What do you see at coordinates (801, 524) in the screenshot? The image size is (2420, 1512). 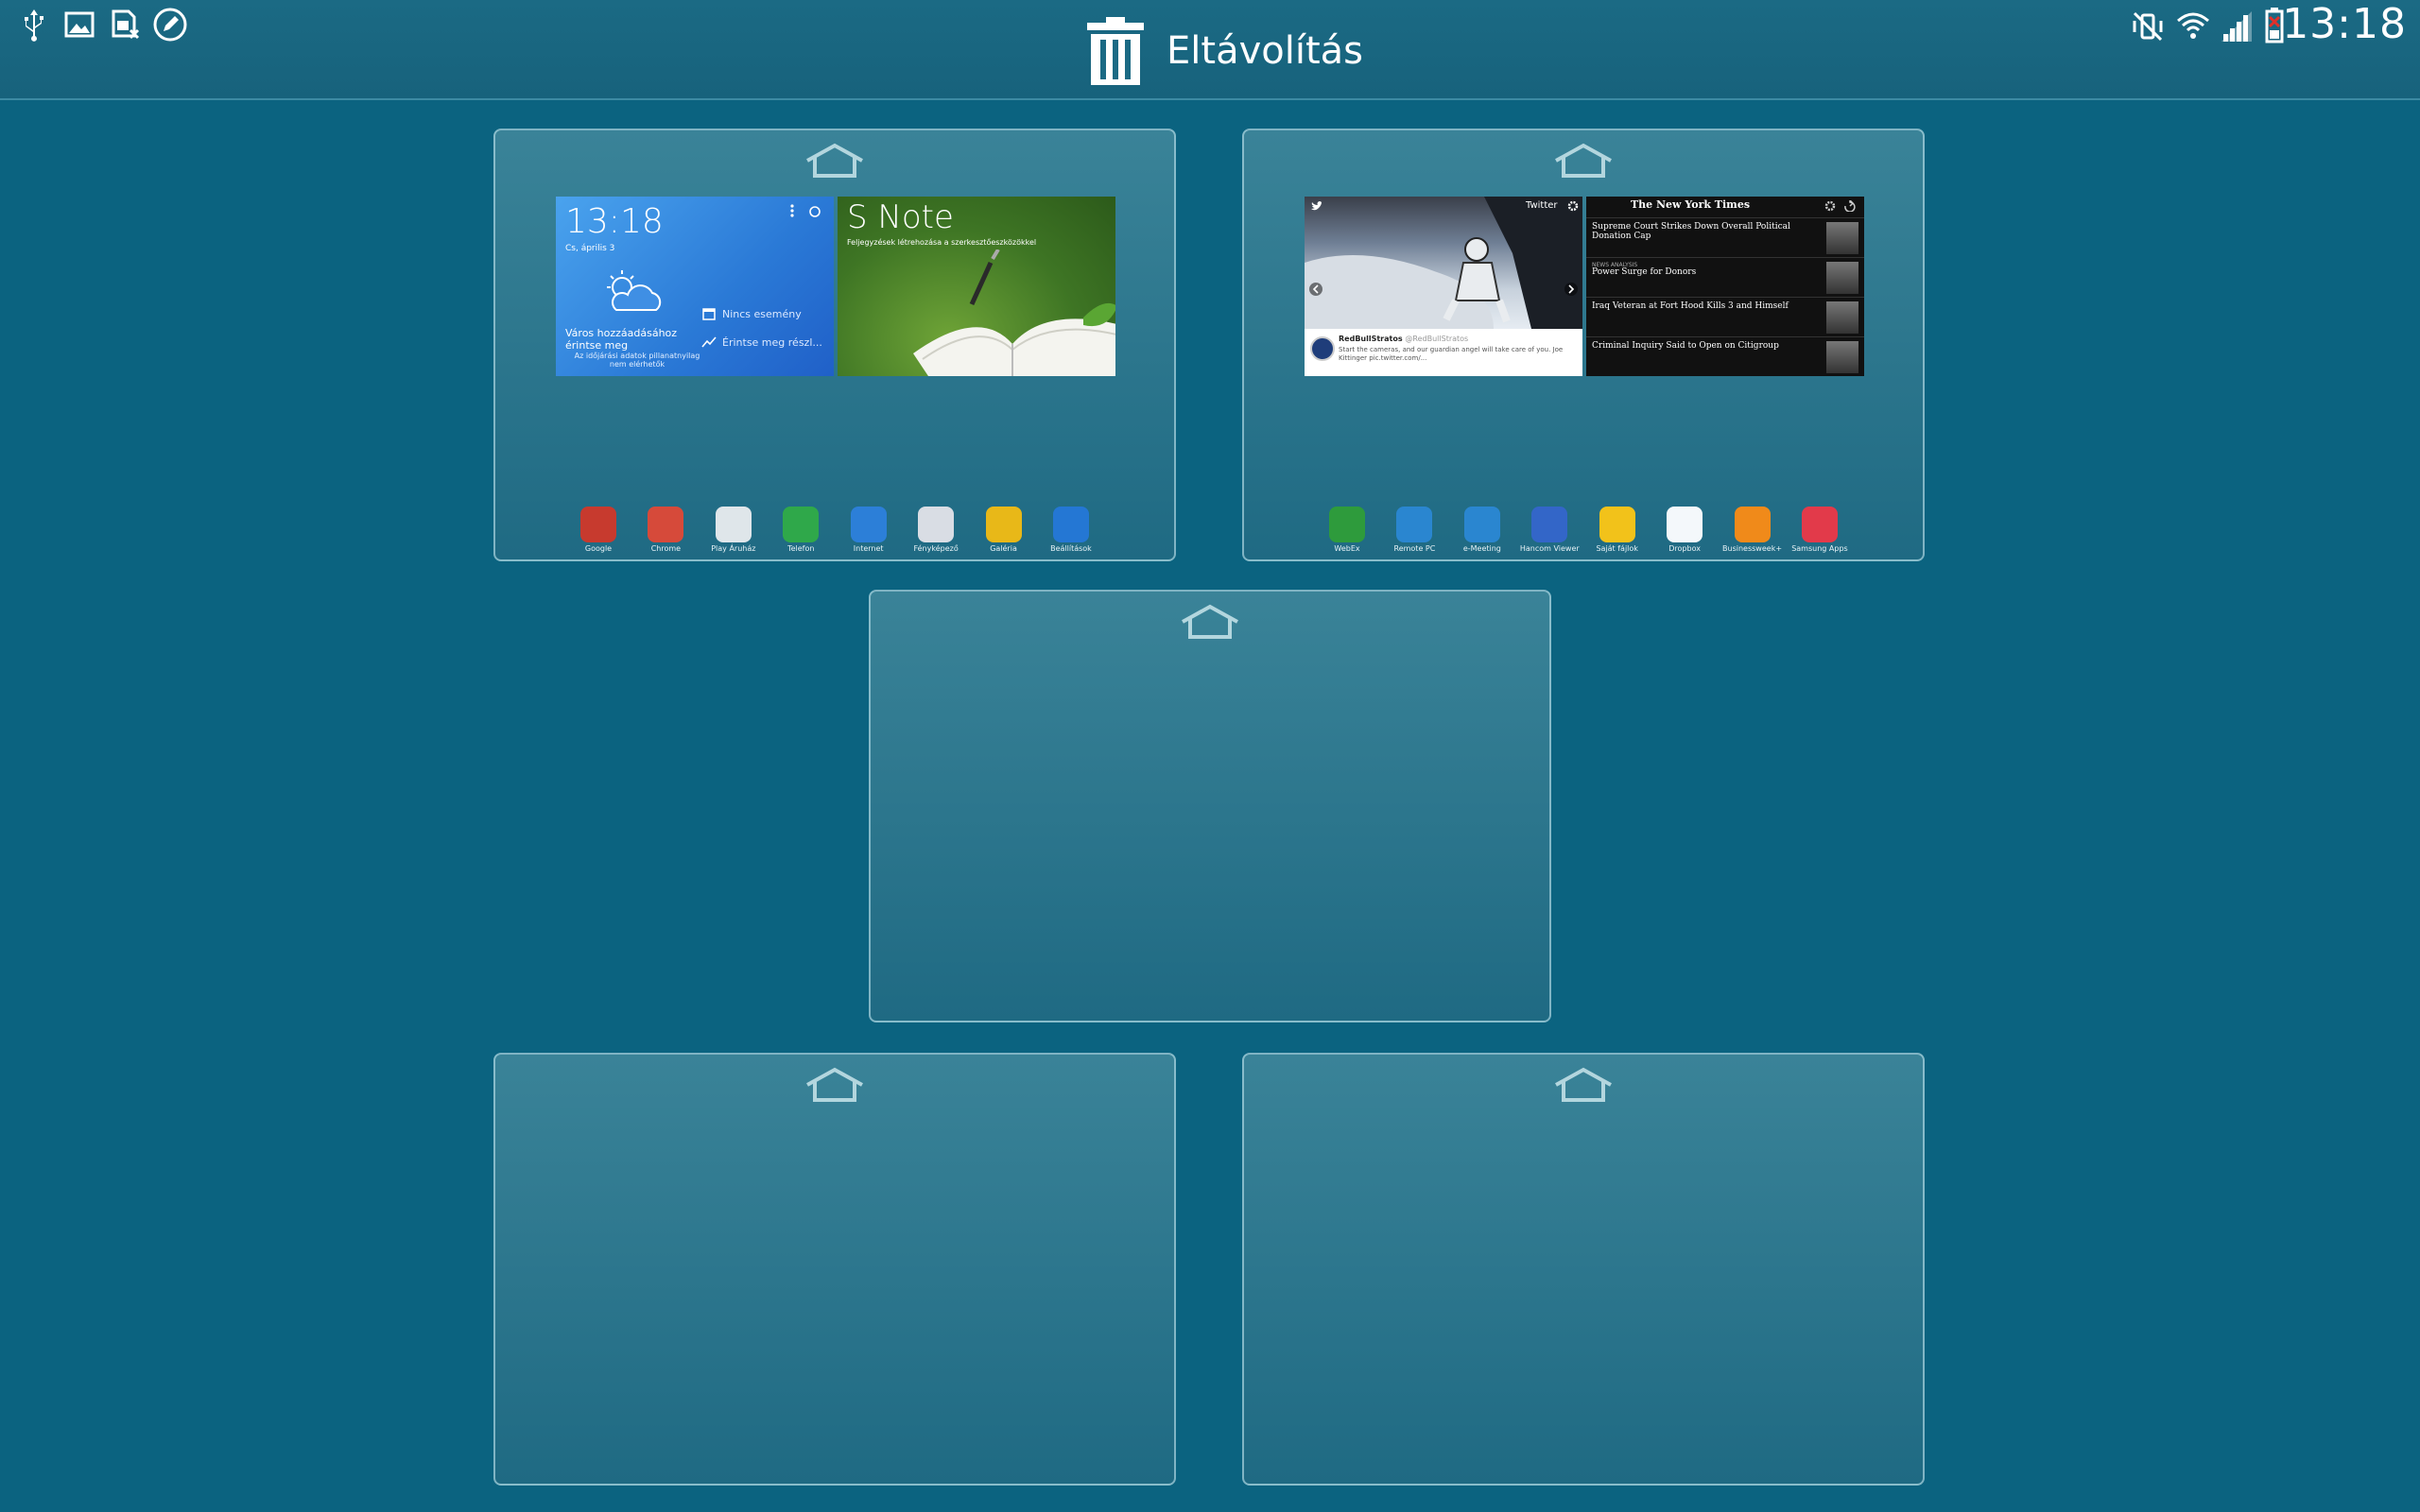 I see `phone-icon` at bounding box center [801, 524].